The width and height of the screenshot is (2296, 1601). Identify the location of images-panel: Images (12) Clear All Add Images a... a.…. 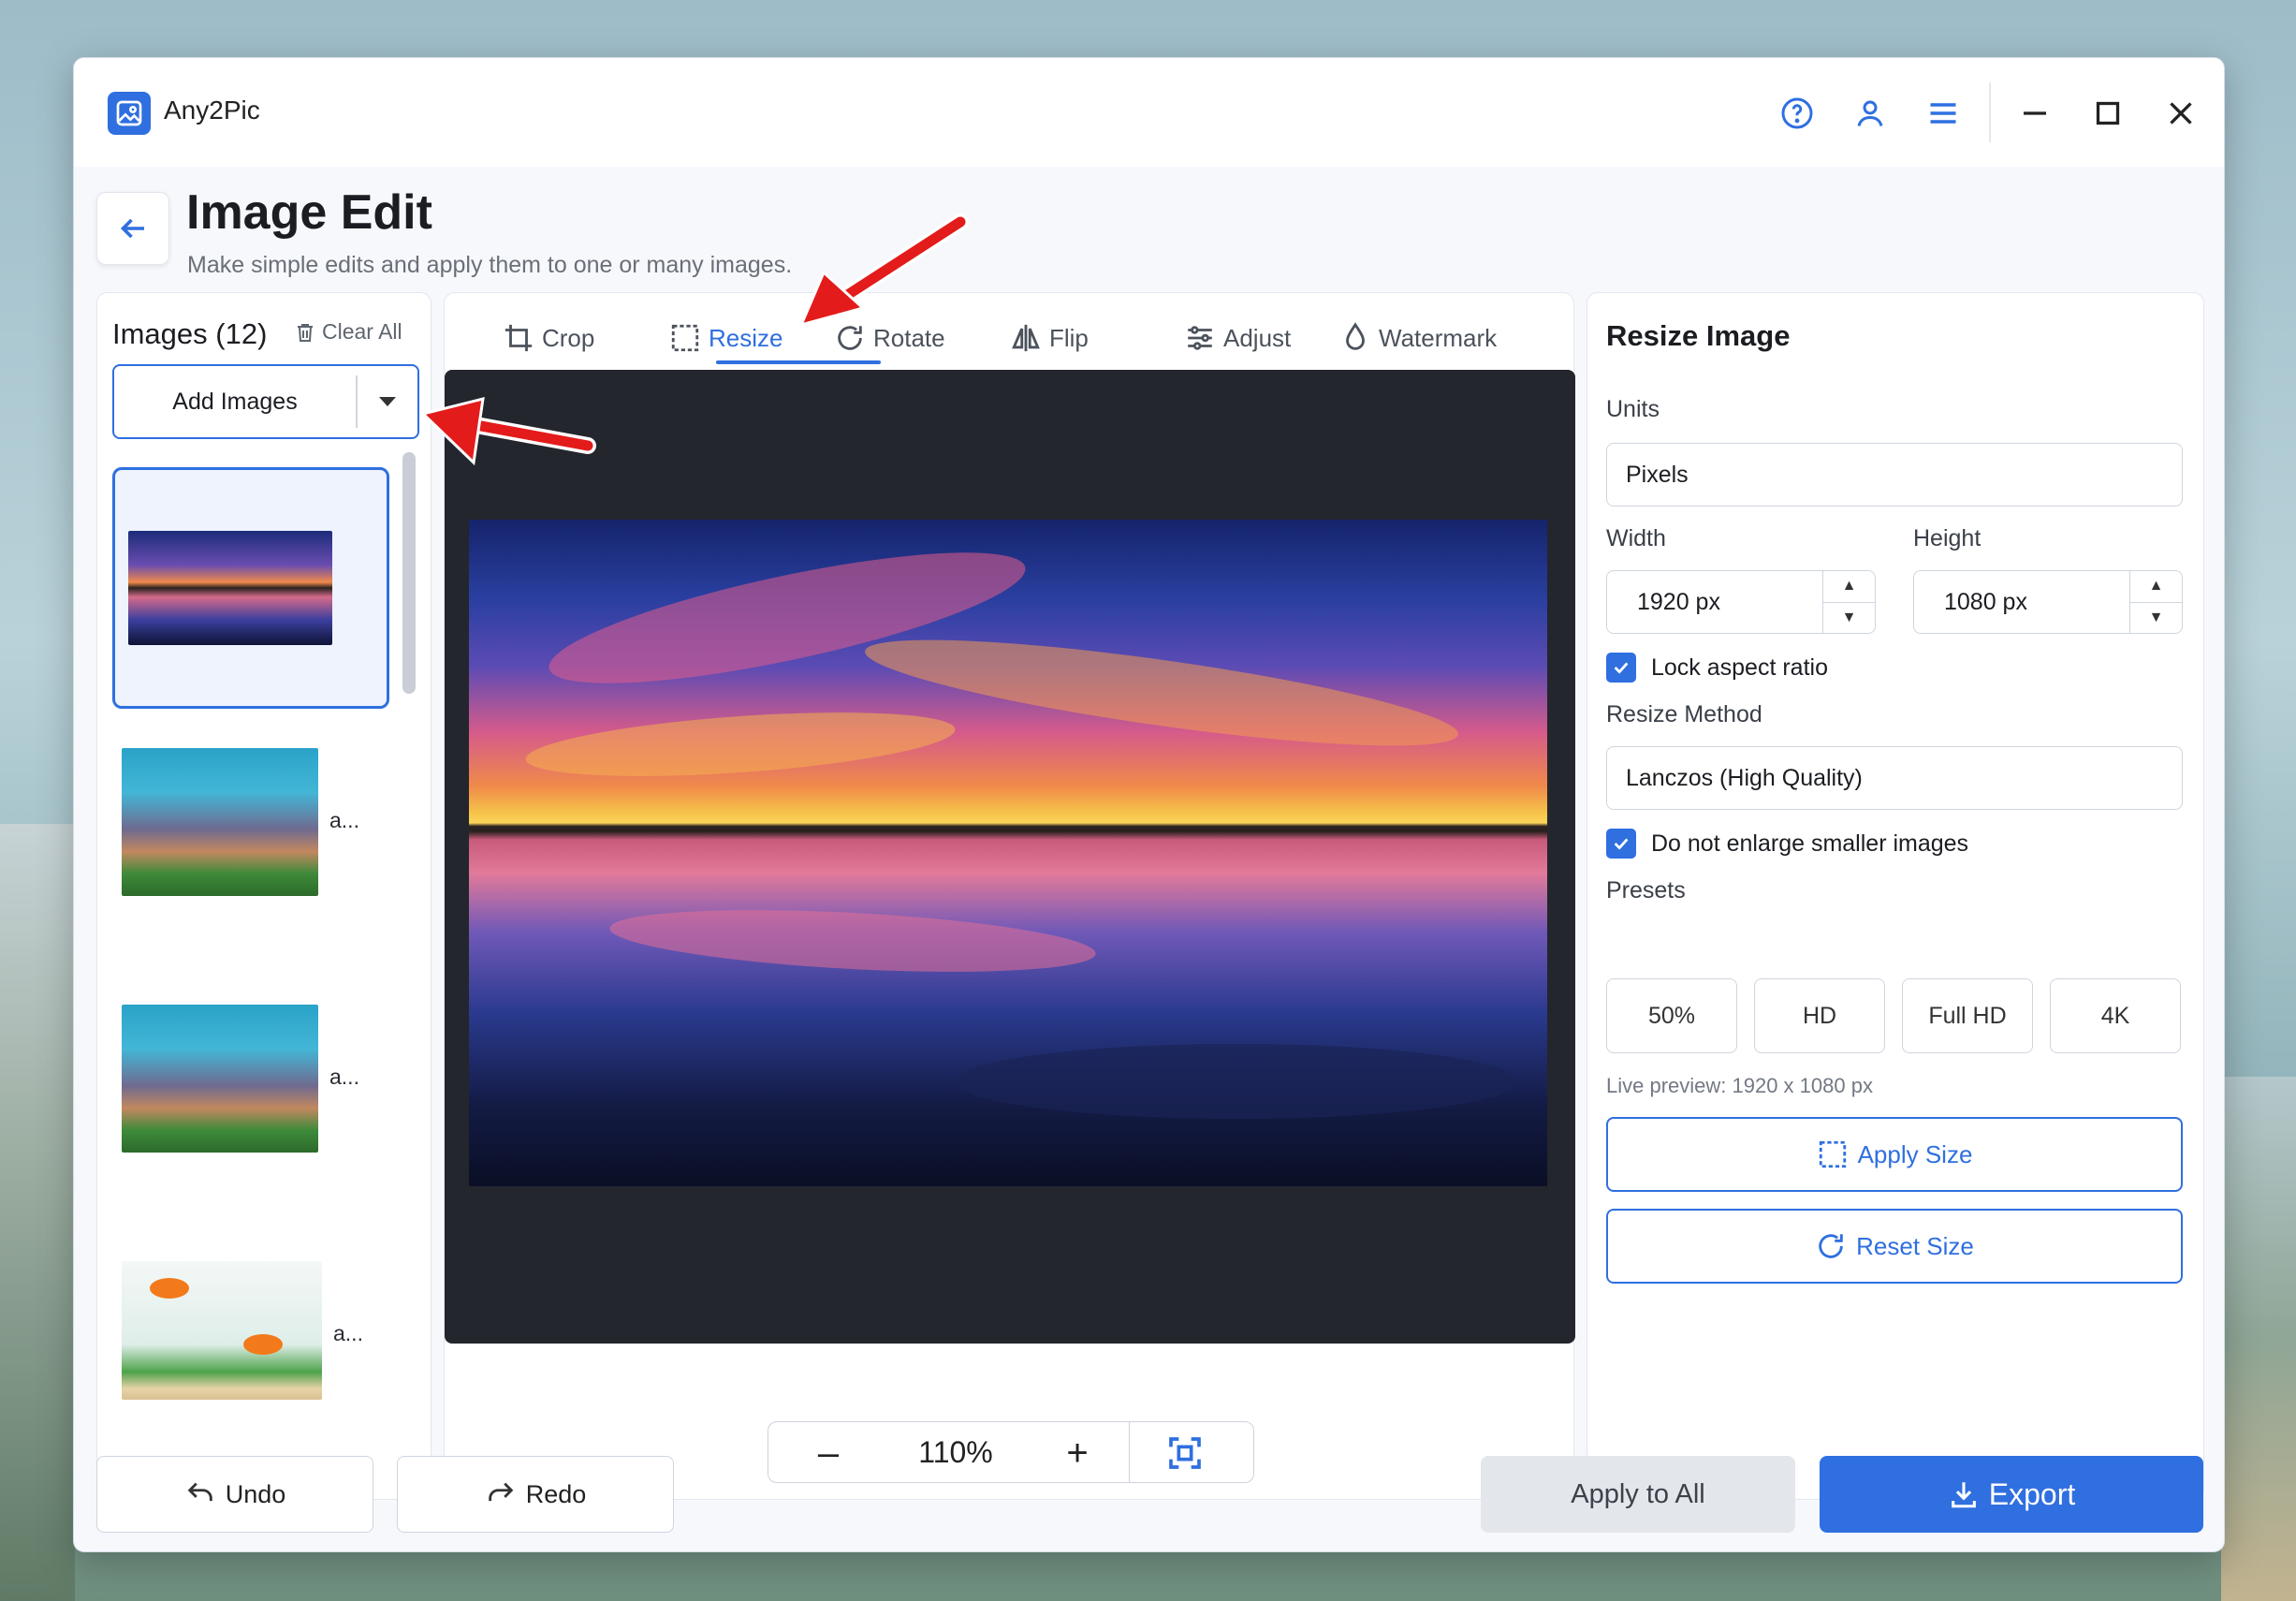
(264, 896).